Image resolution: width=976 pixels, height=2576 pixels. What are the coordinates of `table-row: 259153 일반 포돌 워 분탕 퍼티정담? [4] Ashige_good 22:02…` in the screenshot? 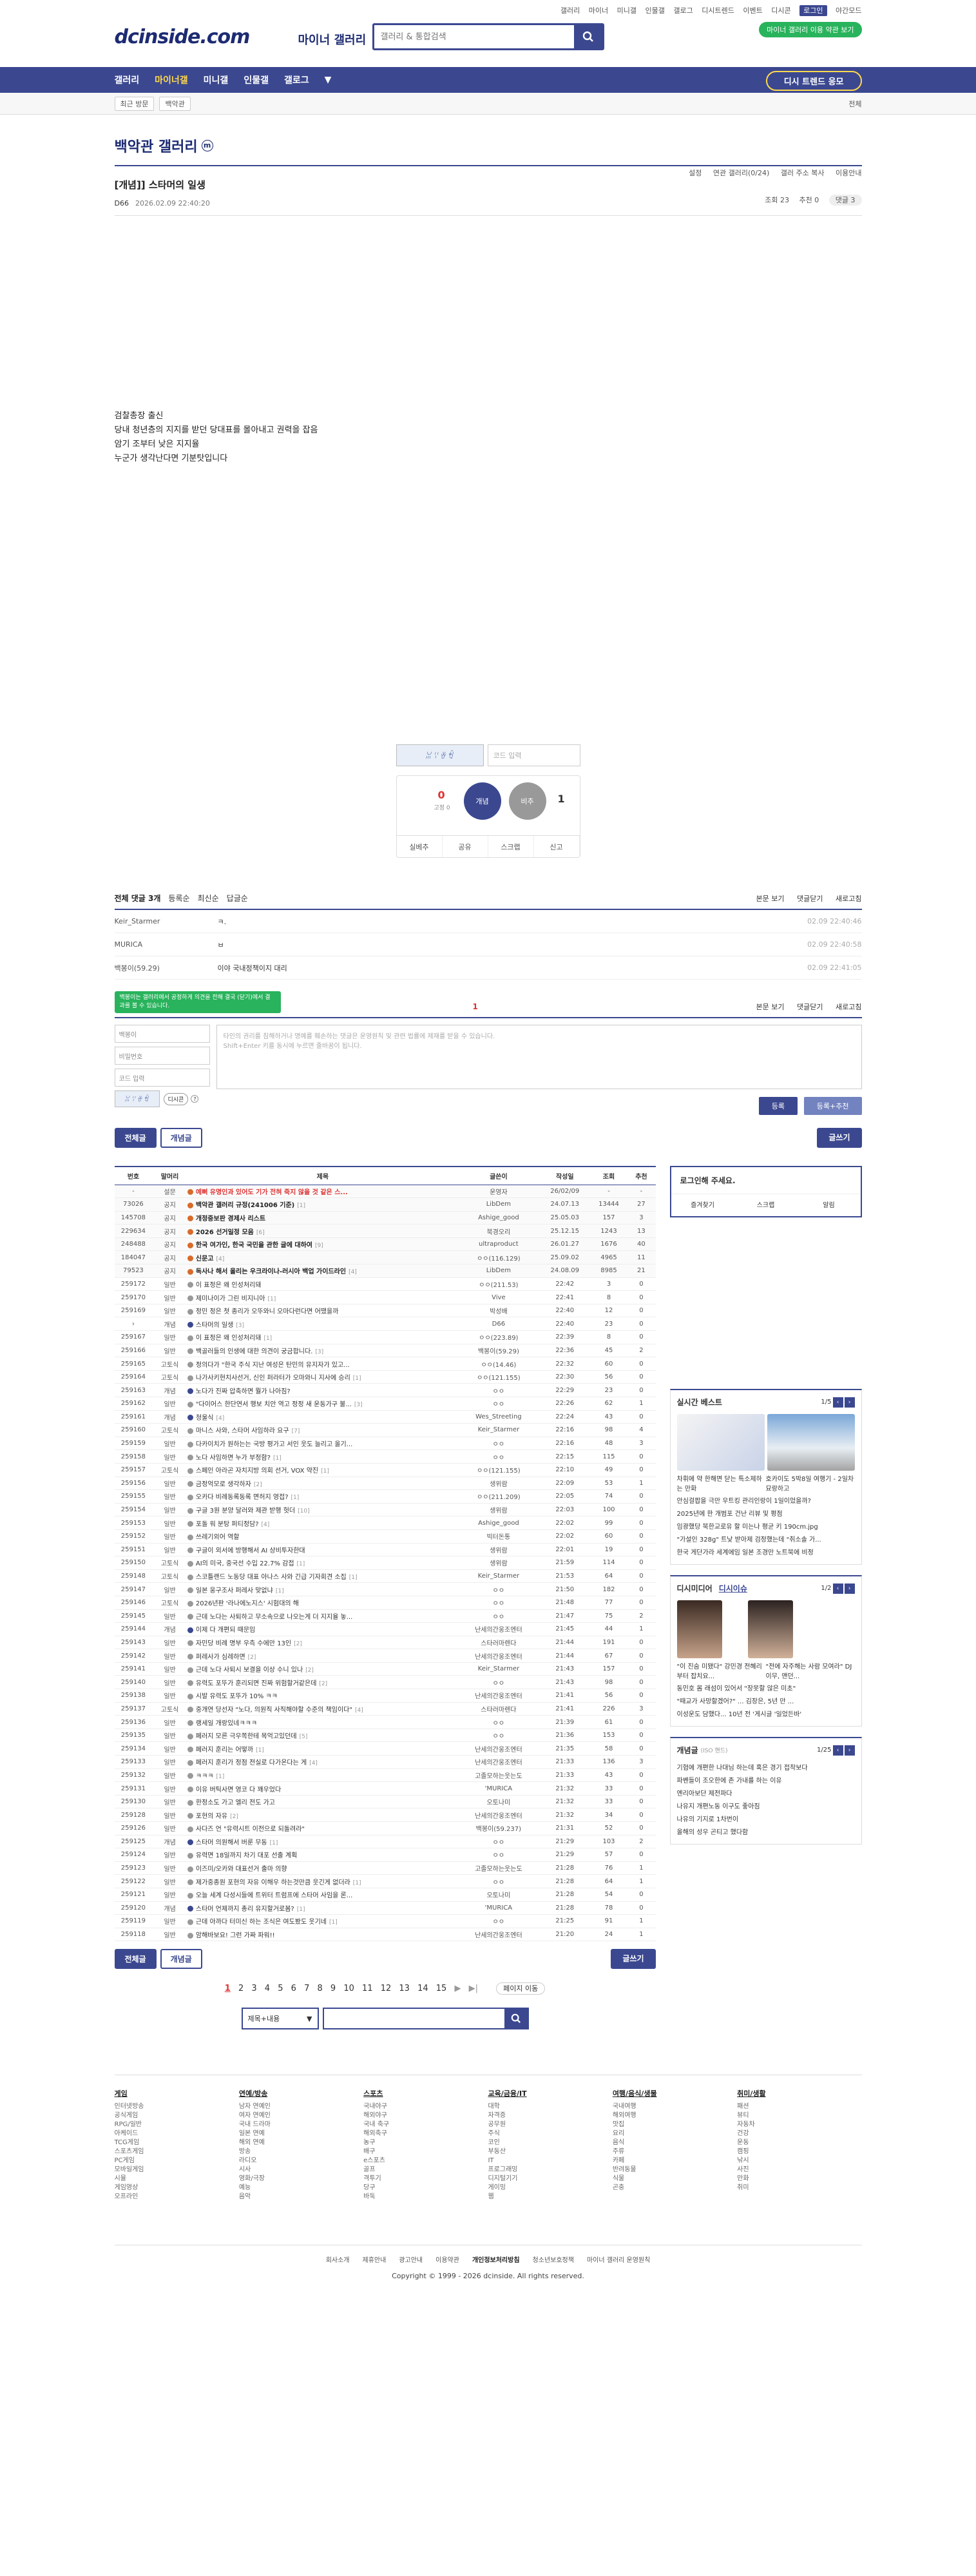 It's located at (385, 1523).